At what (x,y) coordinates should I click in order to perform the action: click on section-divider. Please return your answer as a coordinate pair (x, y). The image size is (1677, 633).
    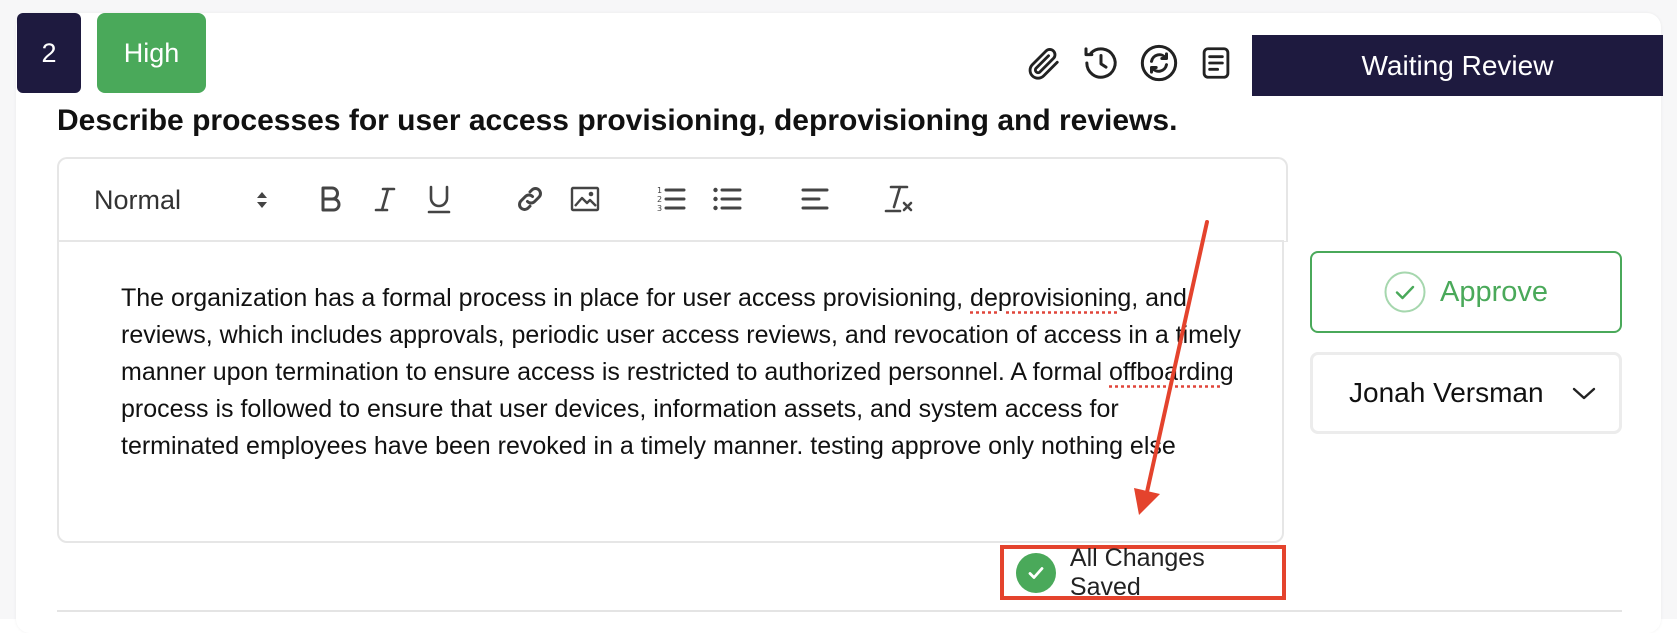
    Looking at the image, I should click on (839, 611).